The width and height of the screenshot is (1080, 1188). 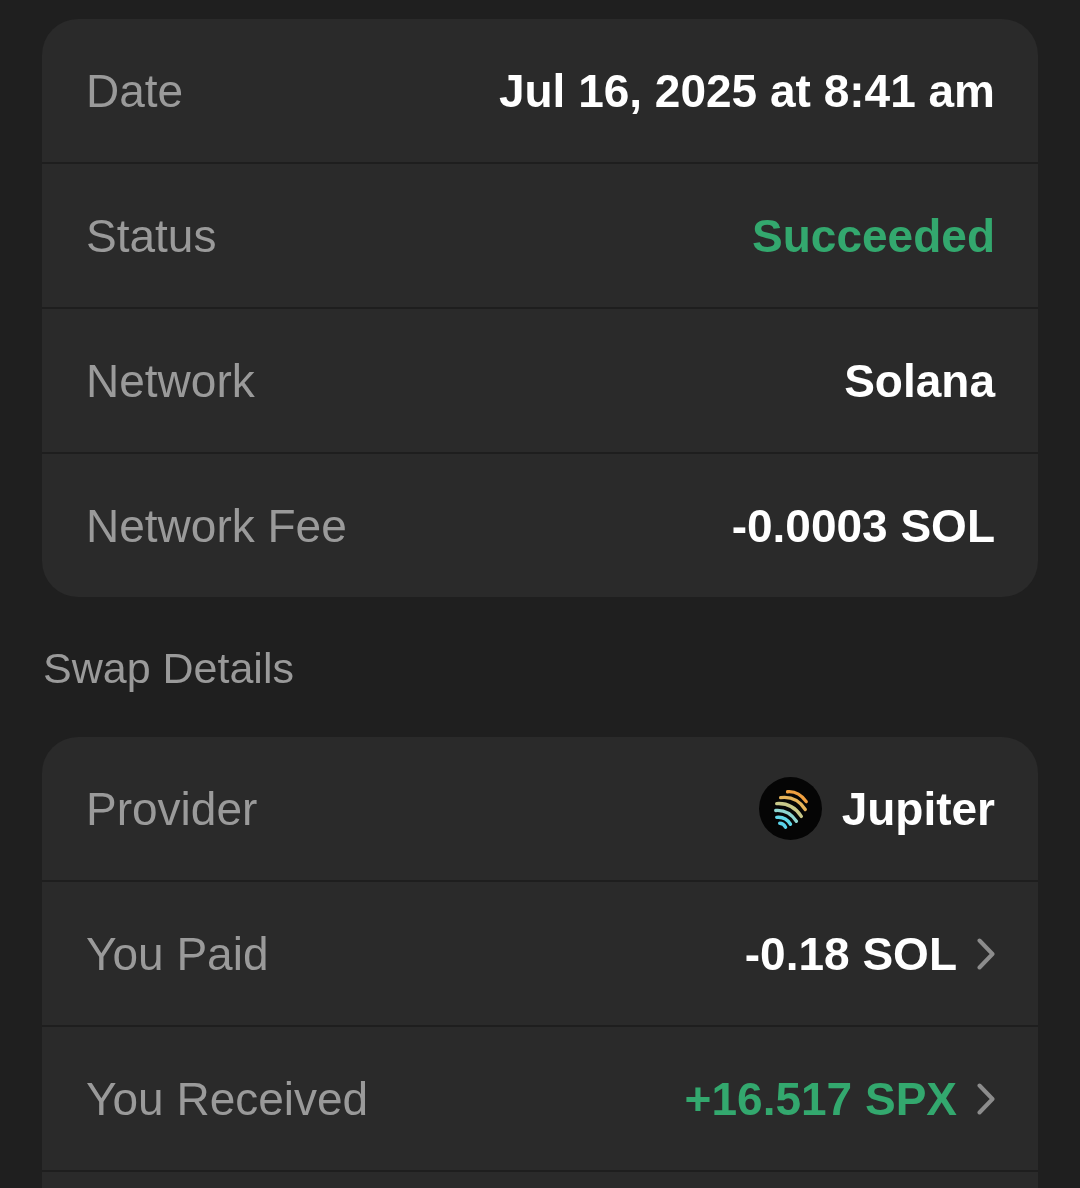 I want to click on row-label: Date, so click(x=135, y=90).